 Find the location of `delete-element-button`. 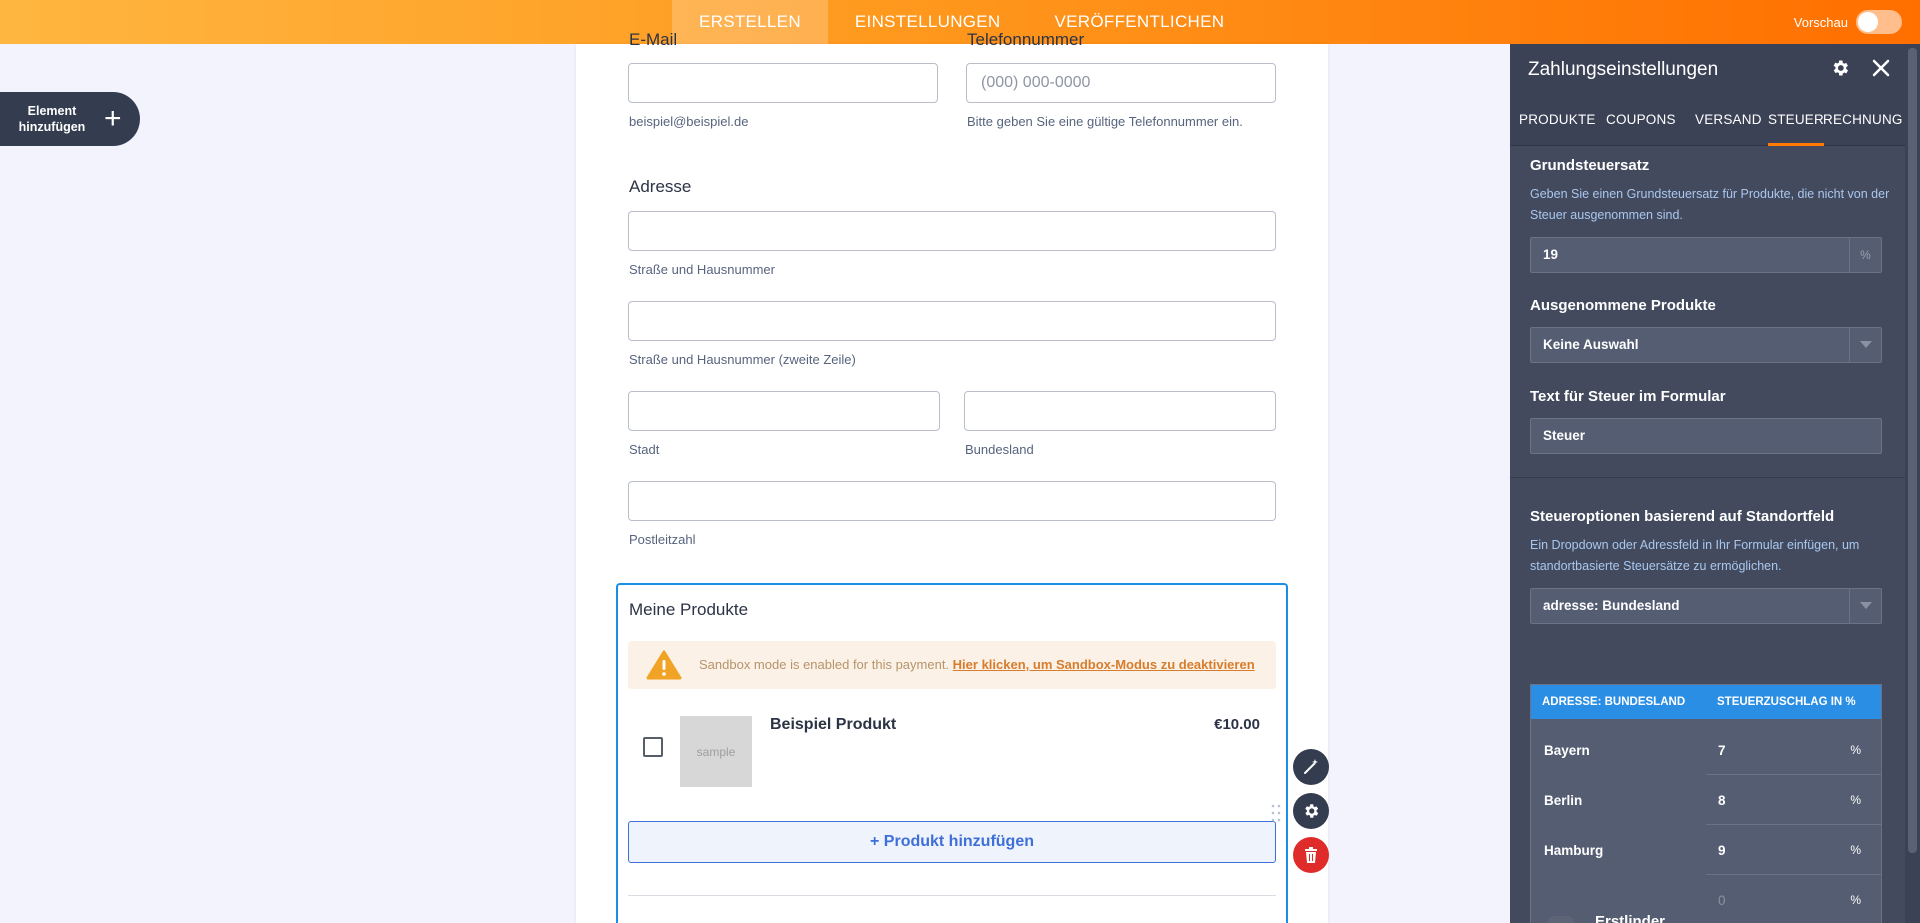

delete-element-button is located at coordinates (1311, 855).